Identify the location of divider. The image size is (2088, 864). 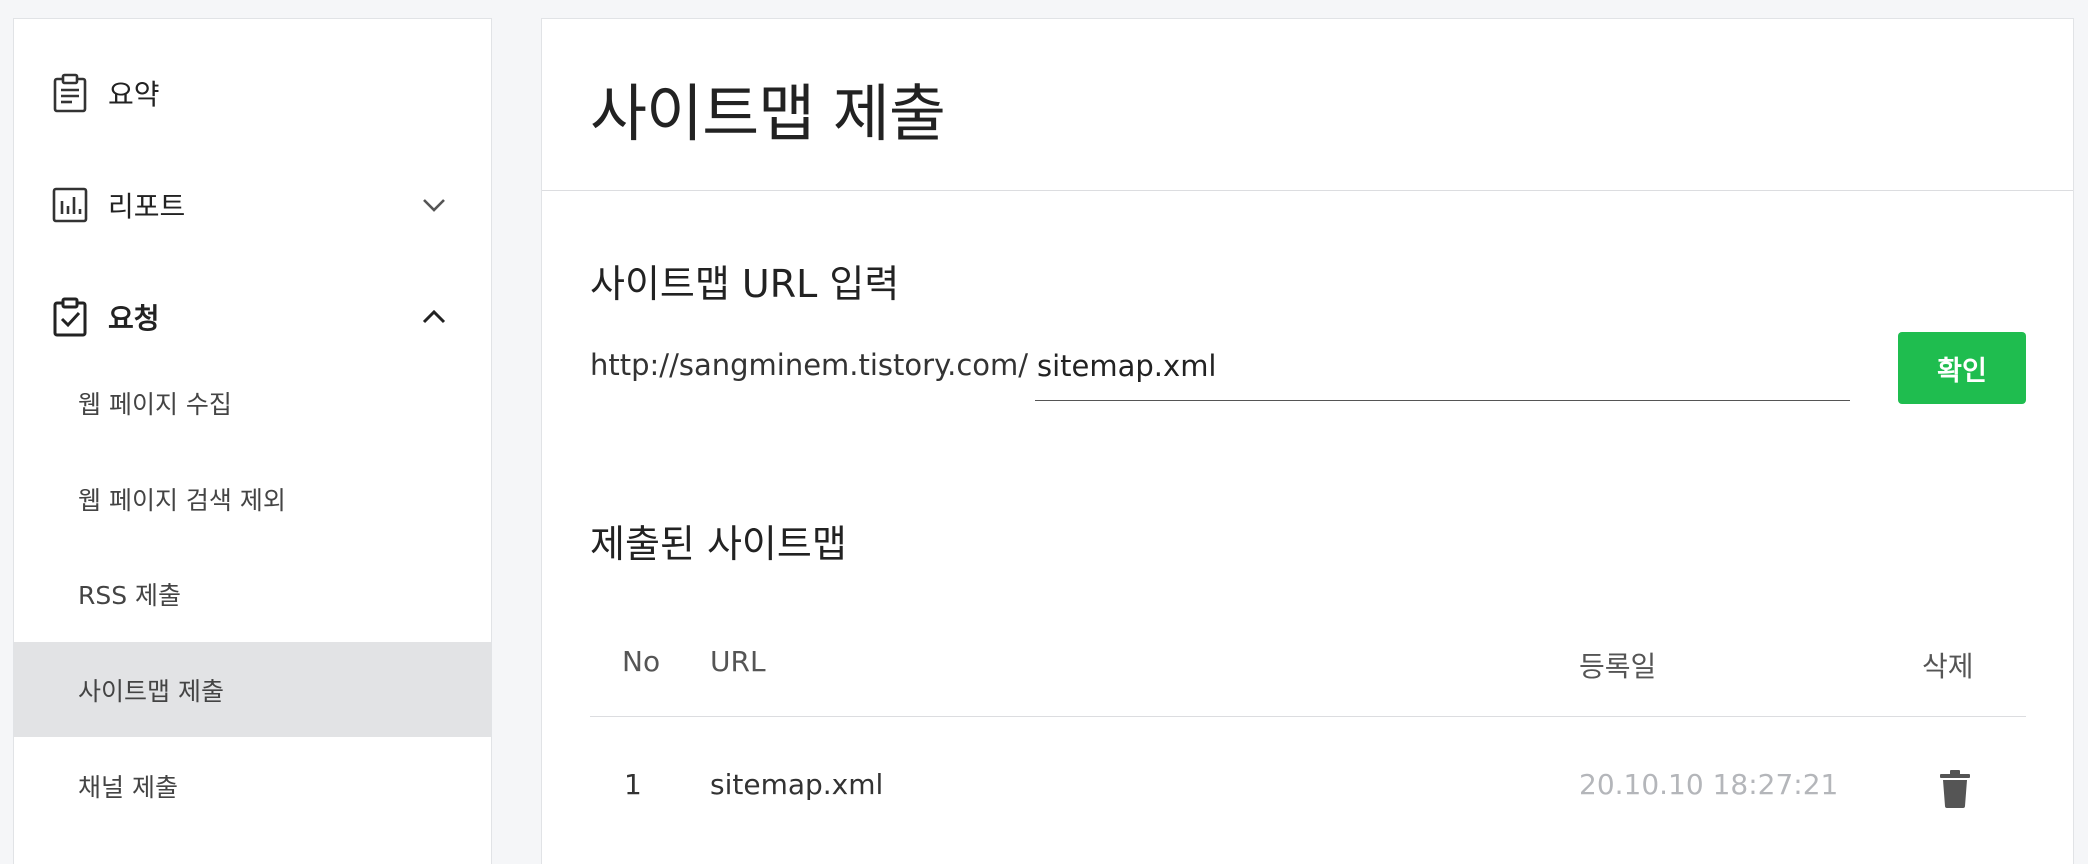
(1307, 190).